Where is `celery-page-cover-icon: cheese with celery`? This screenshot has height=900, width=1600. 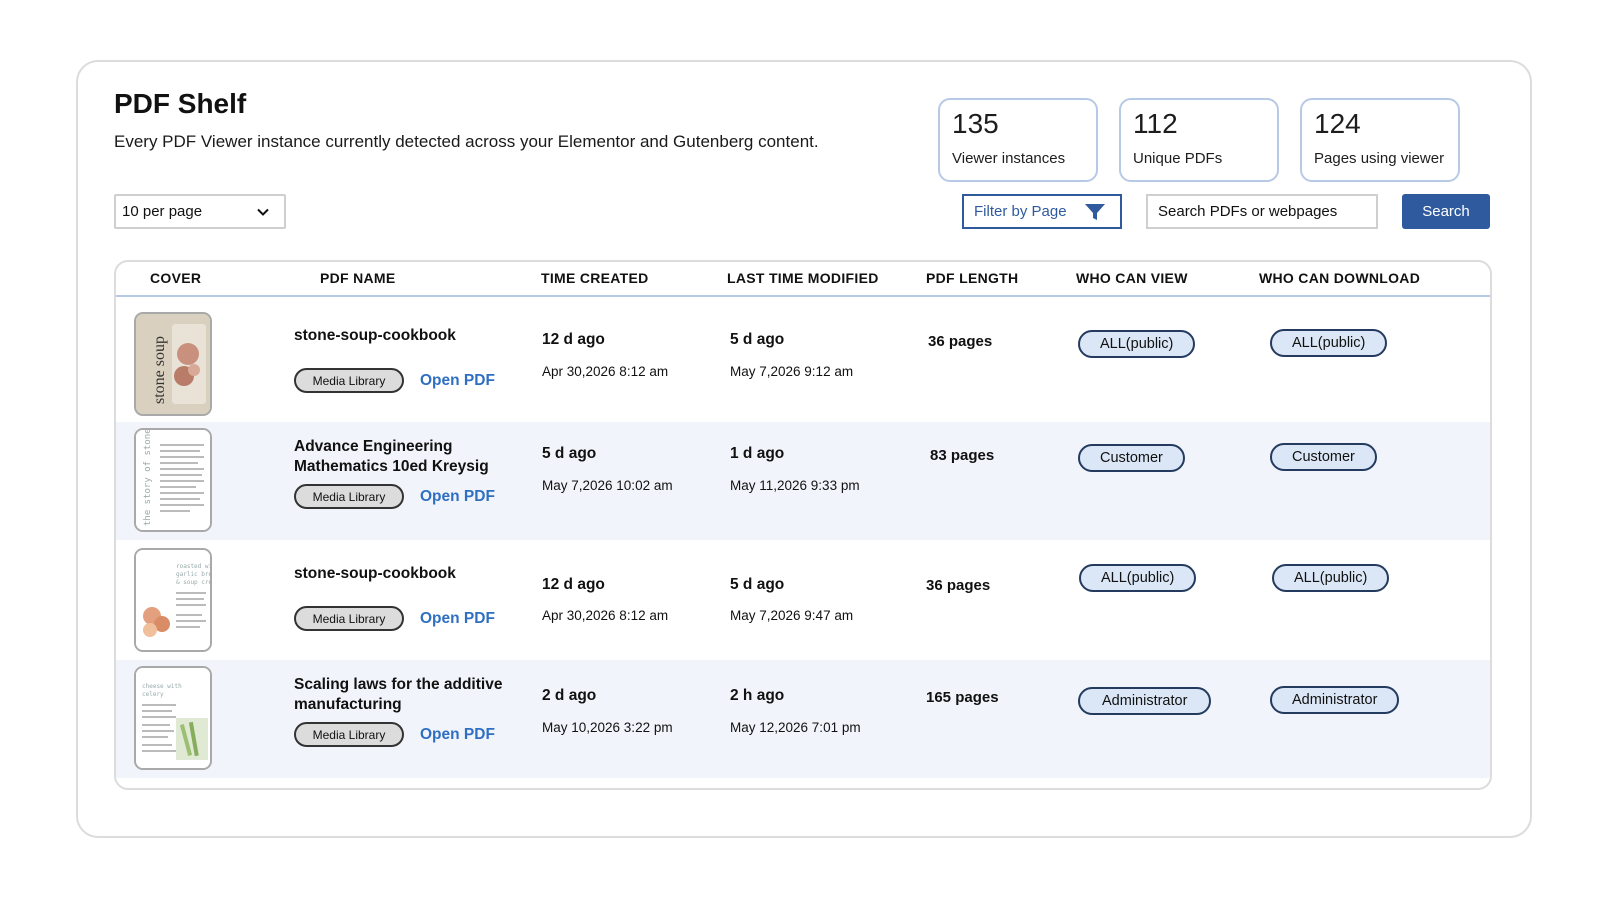
celery-page-cover-icon: cheese with celery is located at coordinates (173, 718).